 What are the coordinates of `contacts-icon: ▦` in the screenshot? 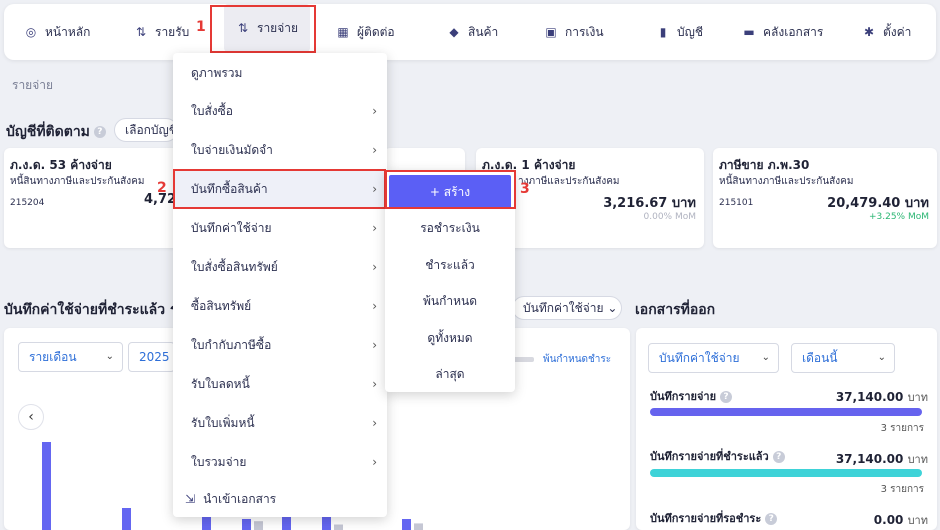 It's located at (343, 32).